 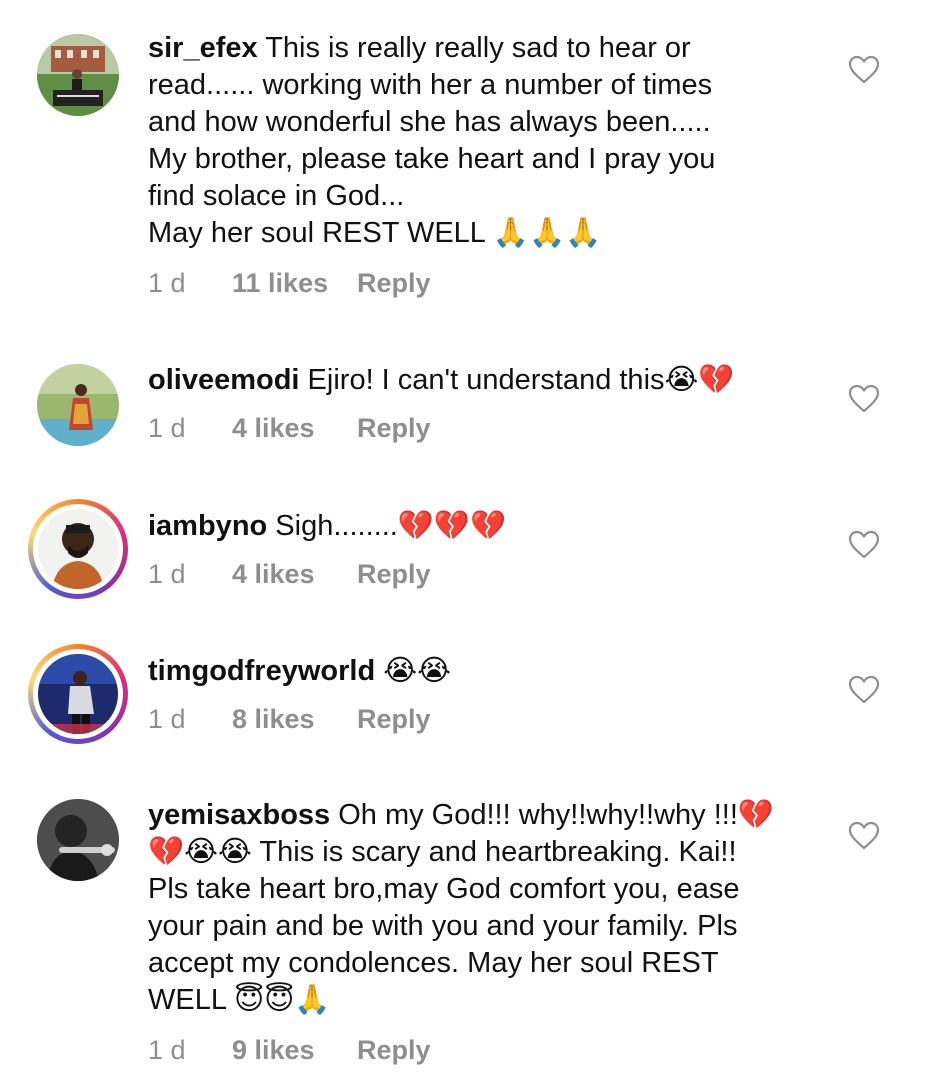 What do you see at coordinates (294, 1050) in the screenshot?
I see `comment-likes-count: 9 likes` at bounding box center [294, 1050].